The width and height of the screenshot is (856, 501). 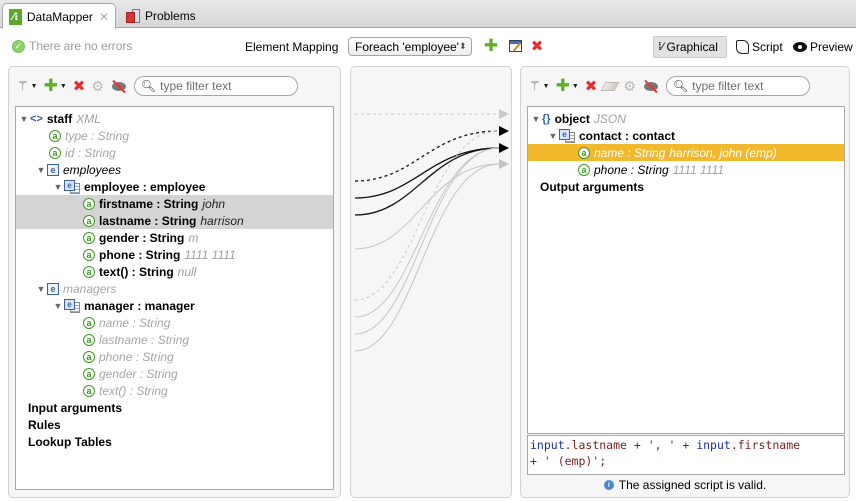 I want to click on tree-row: ▼ e contact : contact, so click(x=686, y=135).